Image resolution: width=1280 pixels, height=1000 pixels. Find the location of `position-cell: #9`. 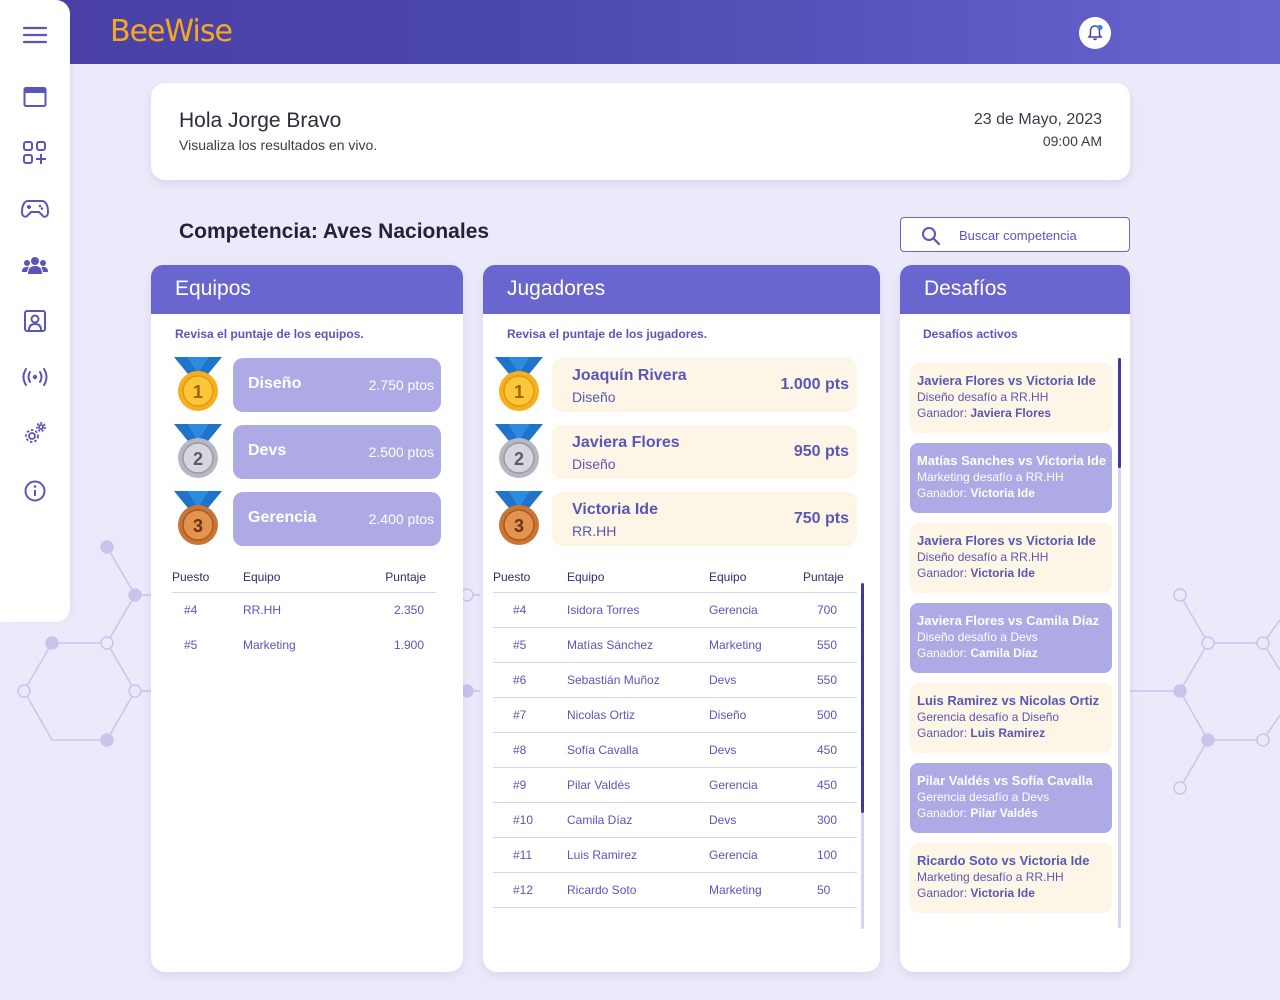

position-cell: #9 is located at coordinates (530, 784).